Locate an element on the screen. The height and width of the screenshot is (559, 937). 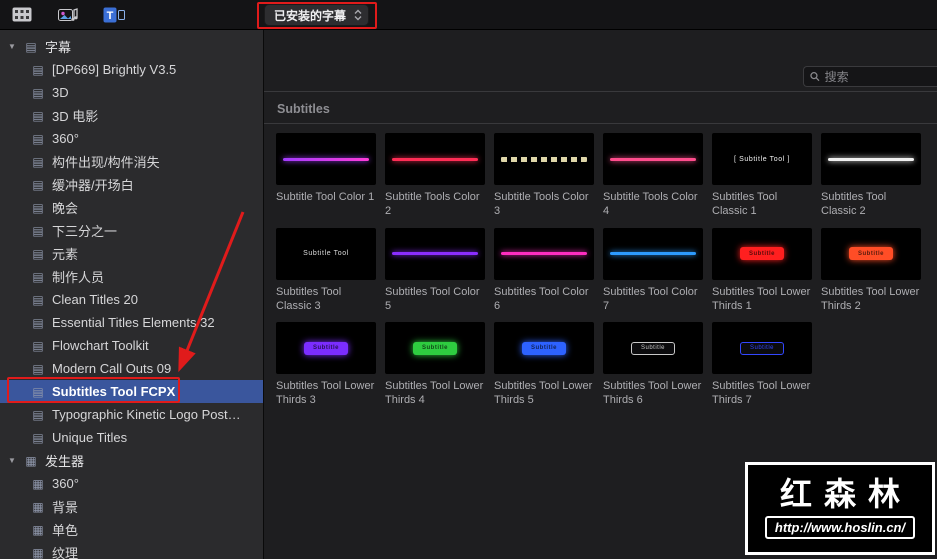
title-item: Subtitles Tool Color 5 is located at coordinates (435, 270).